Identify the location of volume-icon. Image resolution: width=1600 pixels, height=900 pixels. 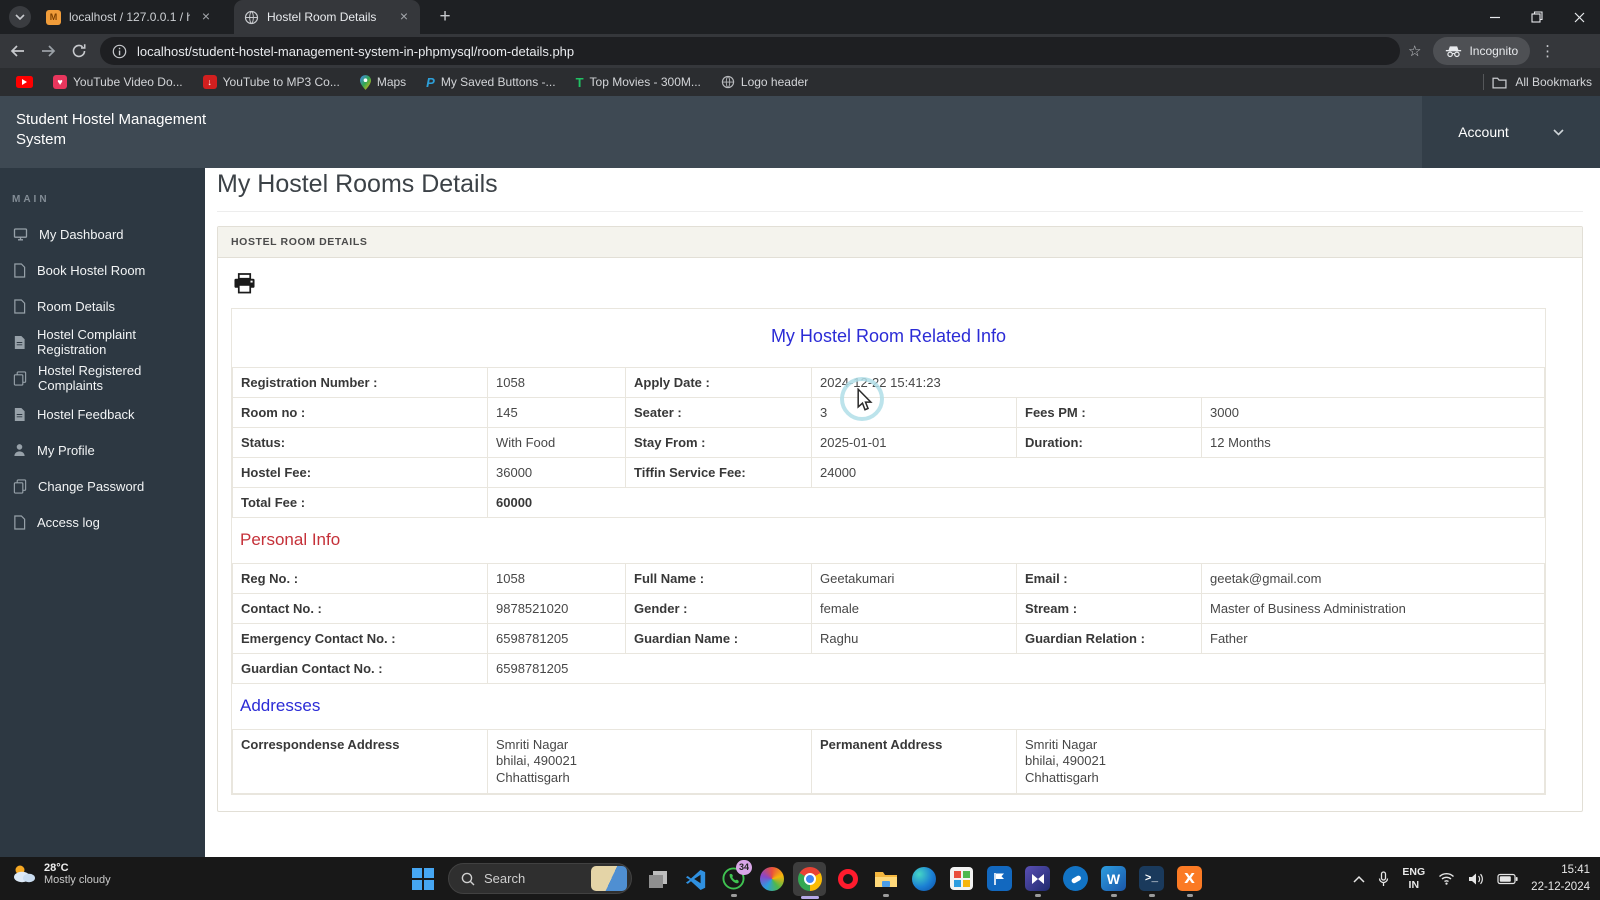
(1476, 879).